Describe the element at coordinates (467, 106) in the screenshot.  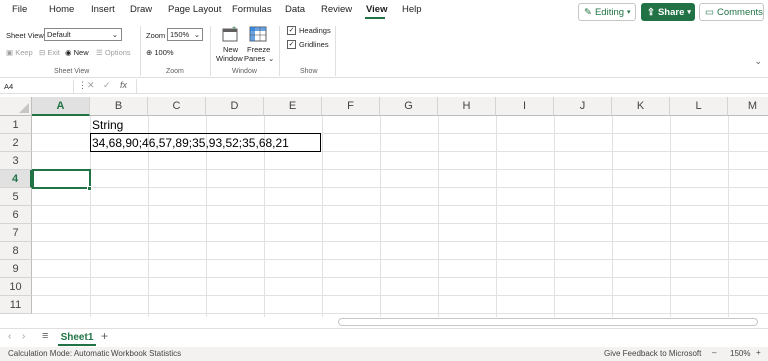
I see `column-header-h: H` at that location.